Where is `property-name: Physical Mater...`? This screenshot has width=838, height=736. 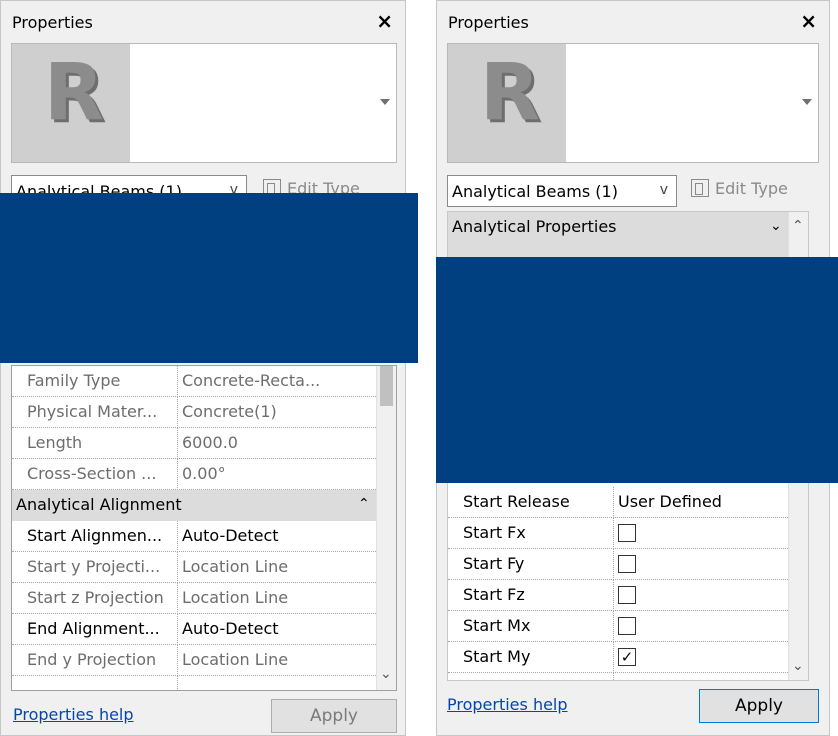 property-name: Physical Mater... is located at coordinates (95, 412).